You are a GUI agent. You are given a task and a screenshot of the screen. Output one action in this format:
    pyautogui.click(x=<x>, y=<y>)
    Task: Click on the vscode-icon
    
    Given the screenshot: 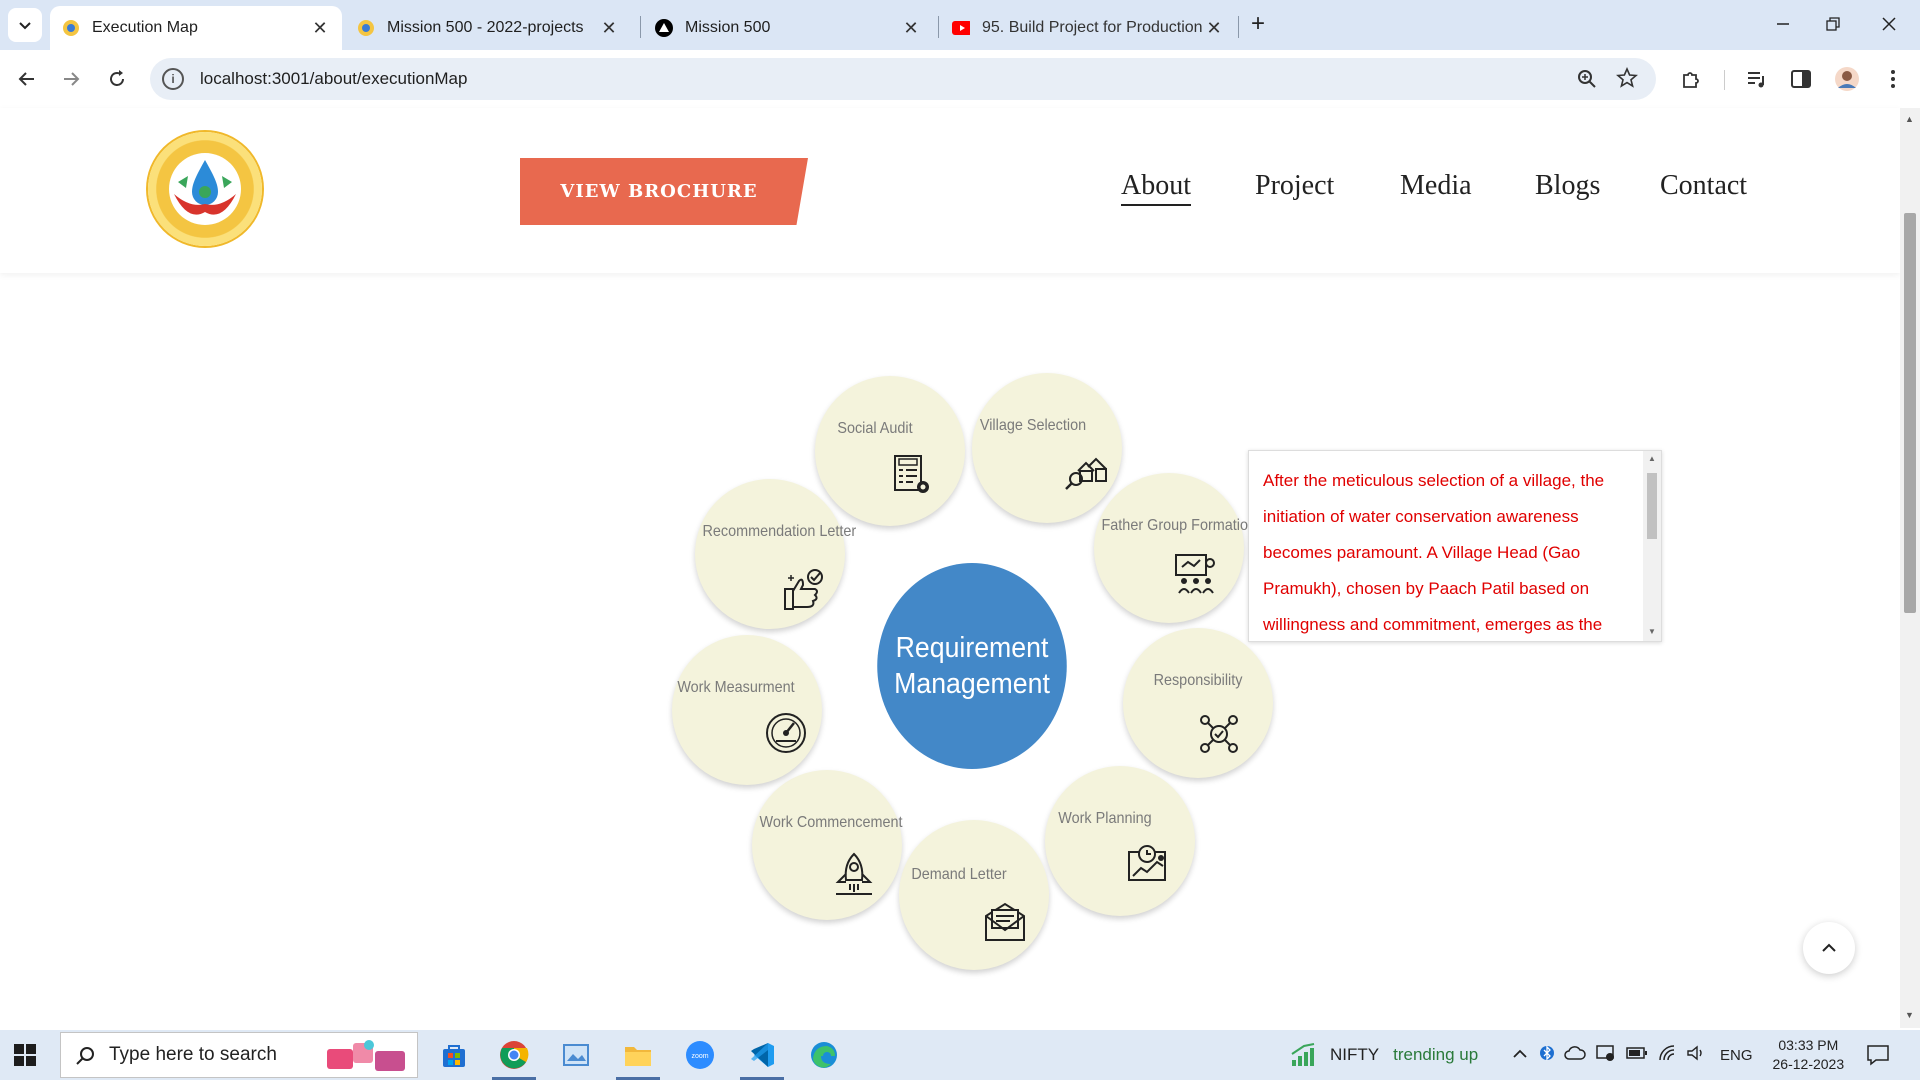 What is the action you would take?
    pyautogui.click(x=762, y=1059)
    